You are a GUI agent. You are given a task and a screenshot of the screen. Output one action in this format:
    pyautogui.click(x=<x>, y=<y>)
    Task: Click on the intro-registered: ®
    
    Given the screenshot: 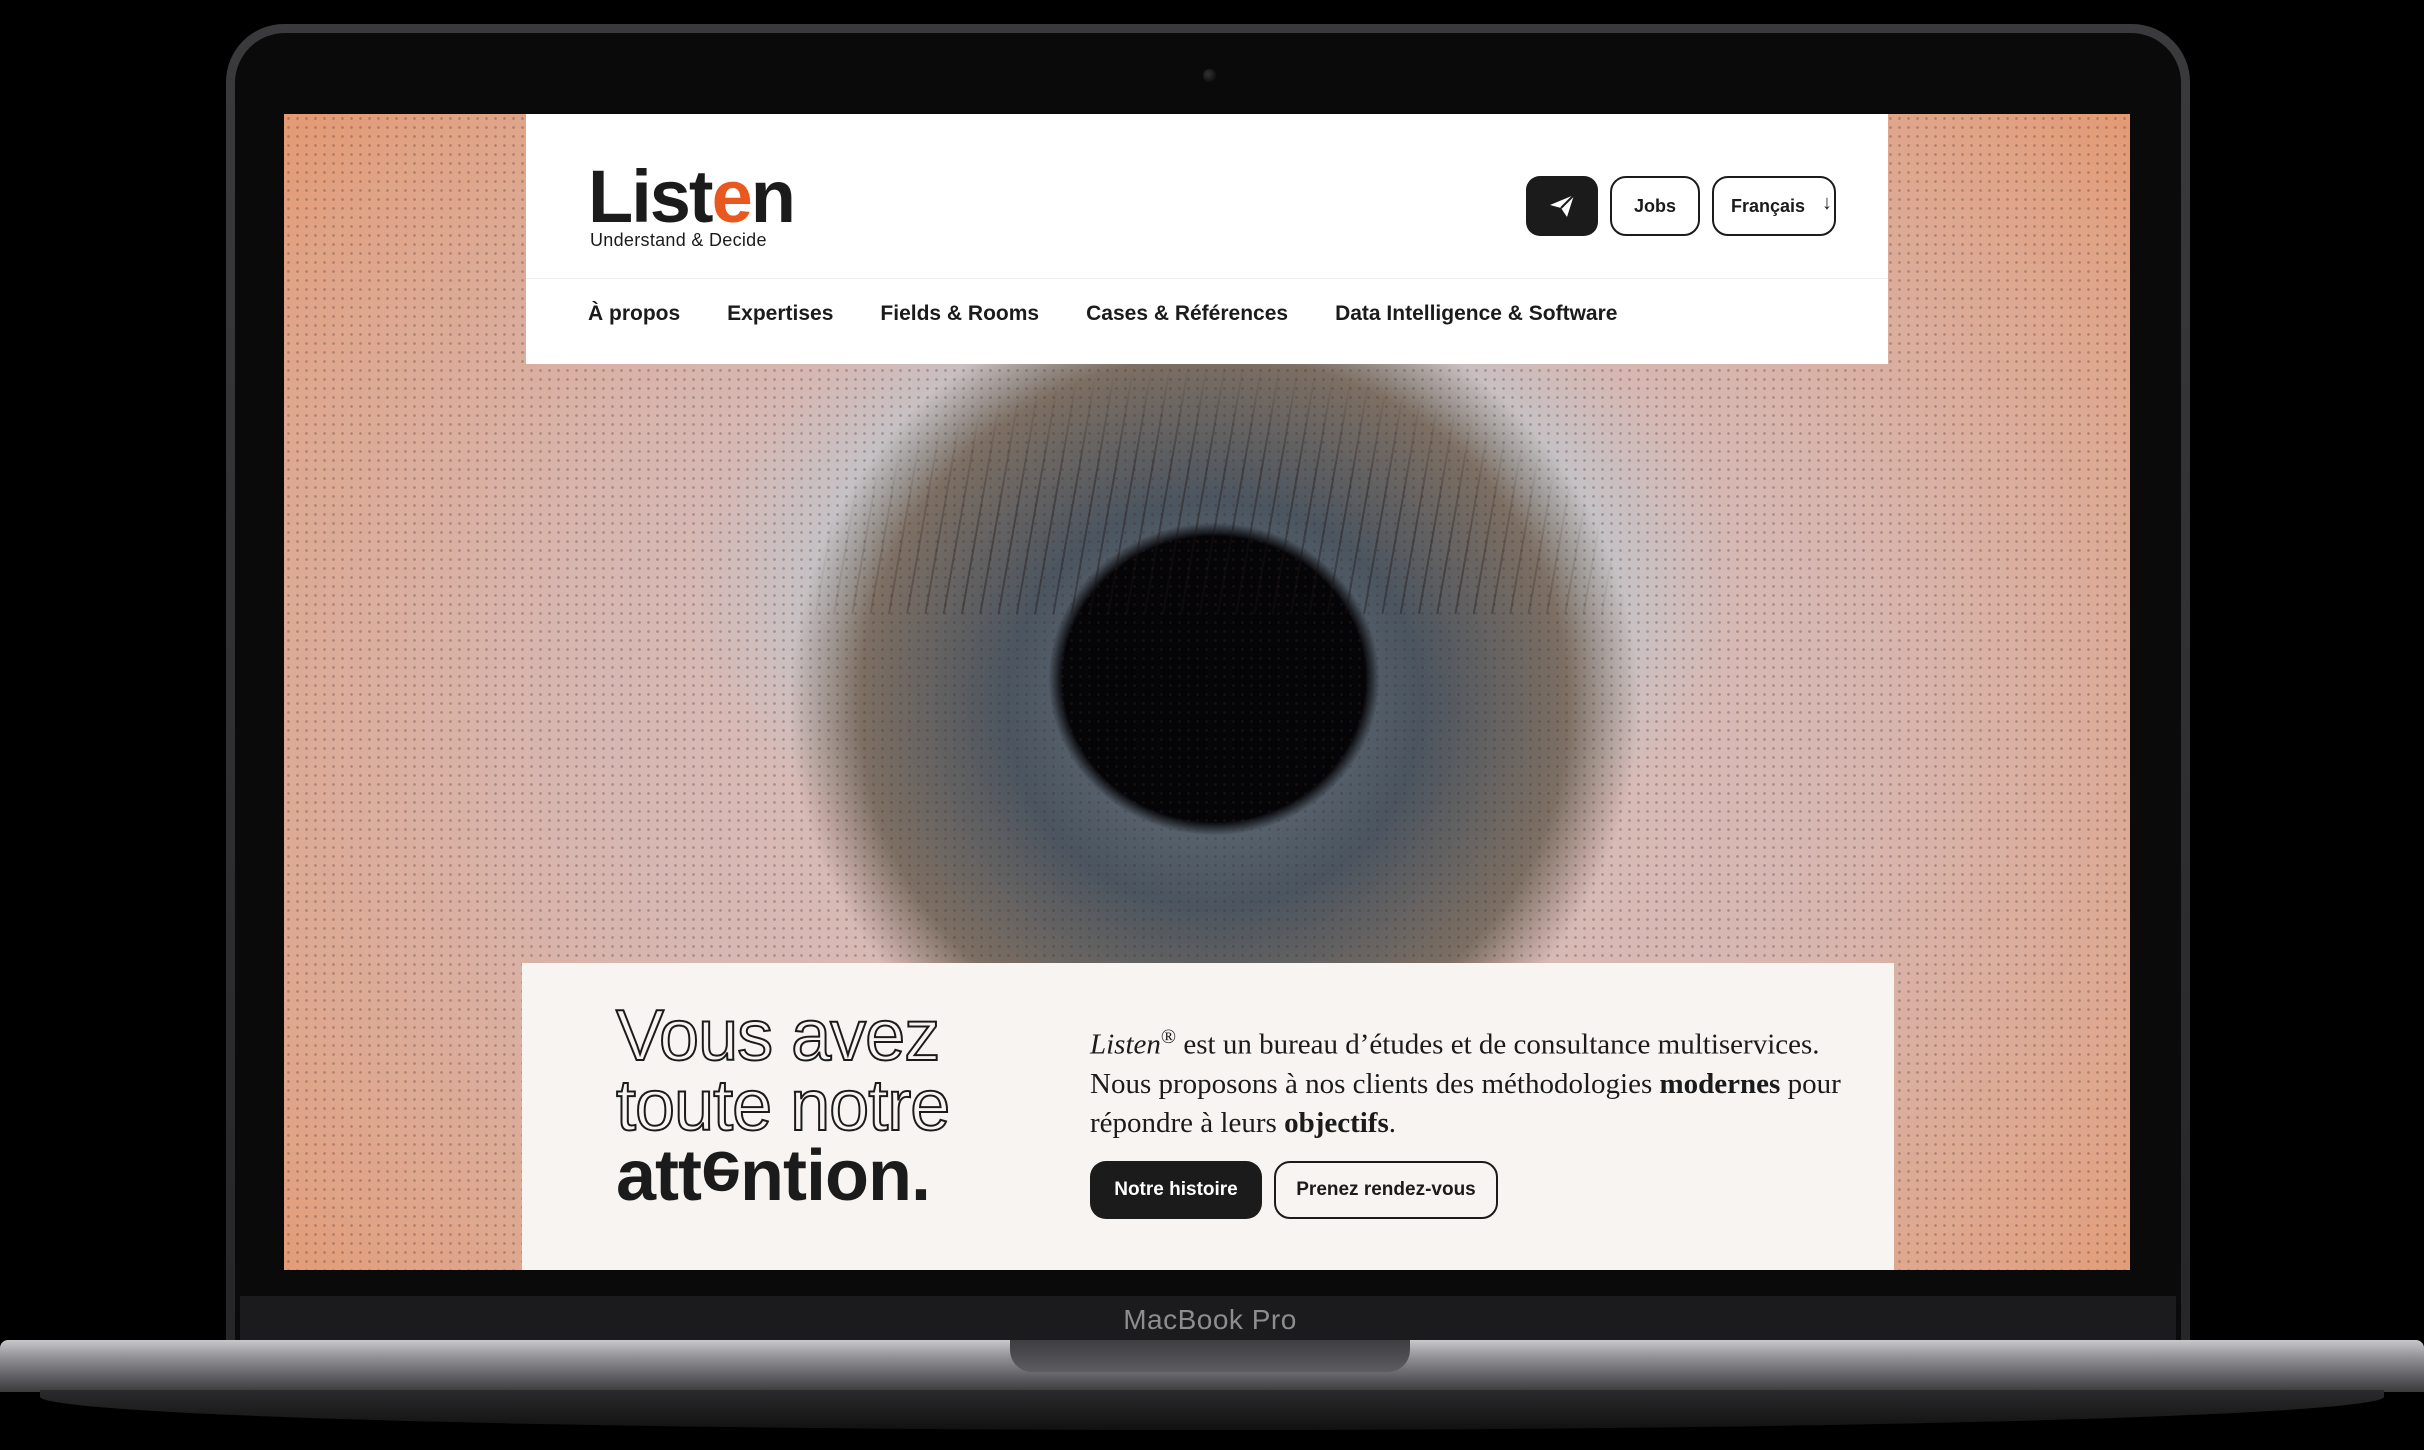 What is the action you would take?
    pyautogui.click(x=1168, y=1037)
    